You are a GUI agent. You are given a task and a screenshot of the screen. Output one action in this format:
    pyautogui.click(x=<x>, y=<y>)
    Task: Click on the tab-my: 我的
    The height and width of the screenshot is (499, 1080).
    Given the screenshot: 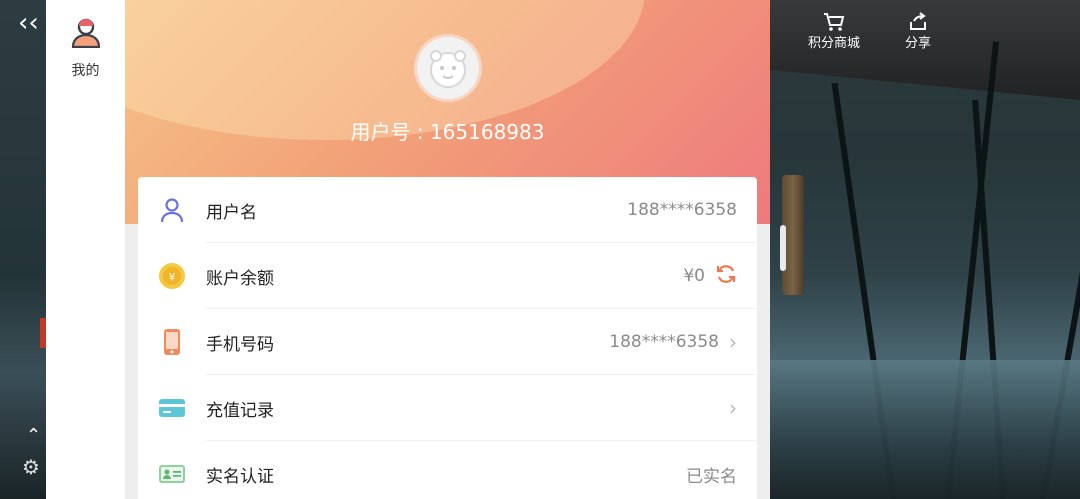 What is the action you would take?
    pyautogui.click(x=85, y=49)
    